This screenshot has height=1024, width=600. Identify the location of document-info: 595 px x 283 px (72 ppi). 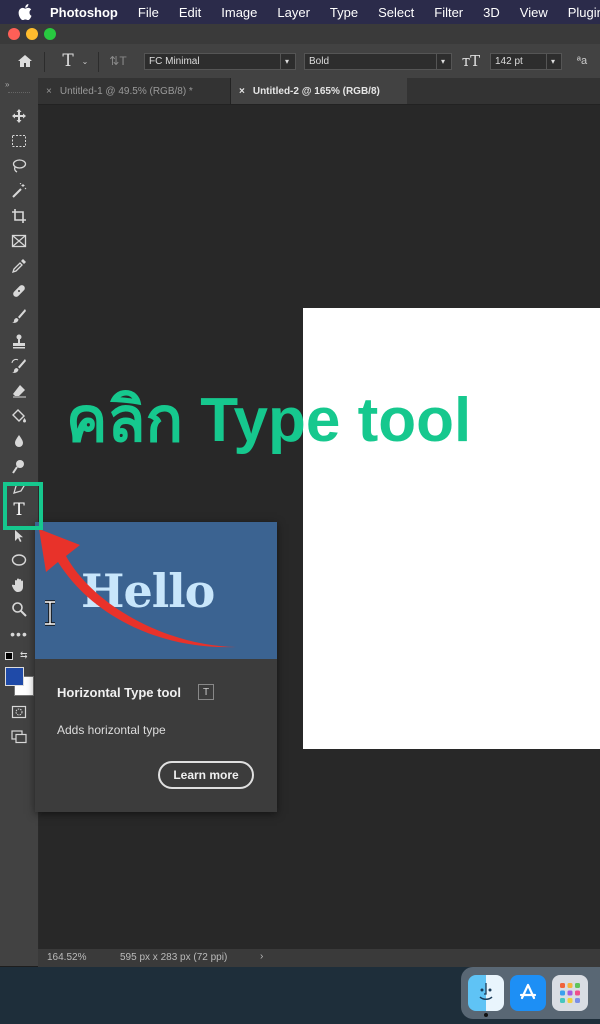
(174, 957).